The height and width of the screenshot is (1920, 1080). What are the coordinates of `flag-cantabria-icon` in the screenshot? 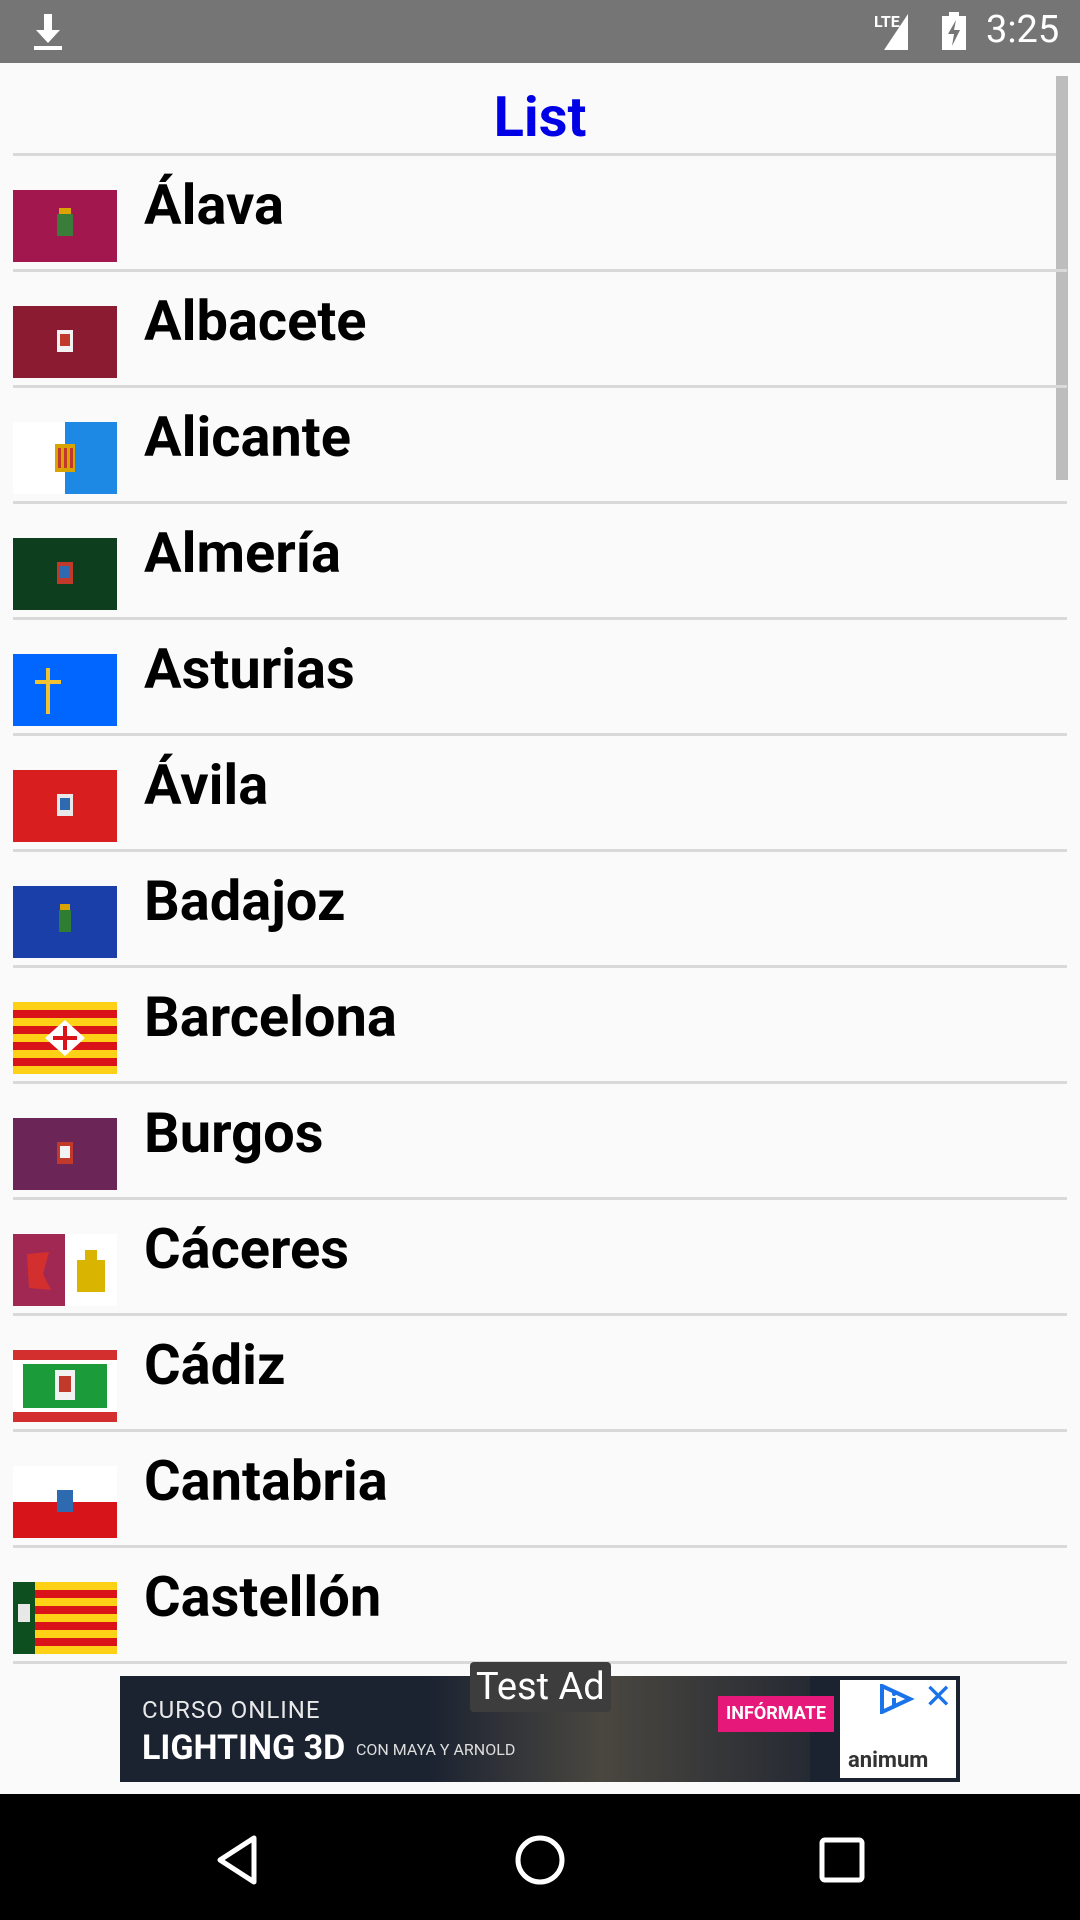 It's located at (65, 1502).